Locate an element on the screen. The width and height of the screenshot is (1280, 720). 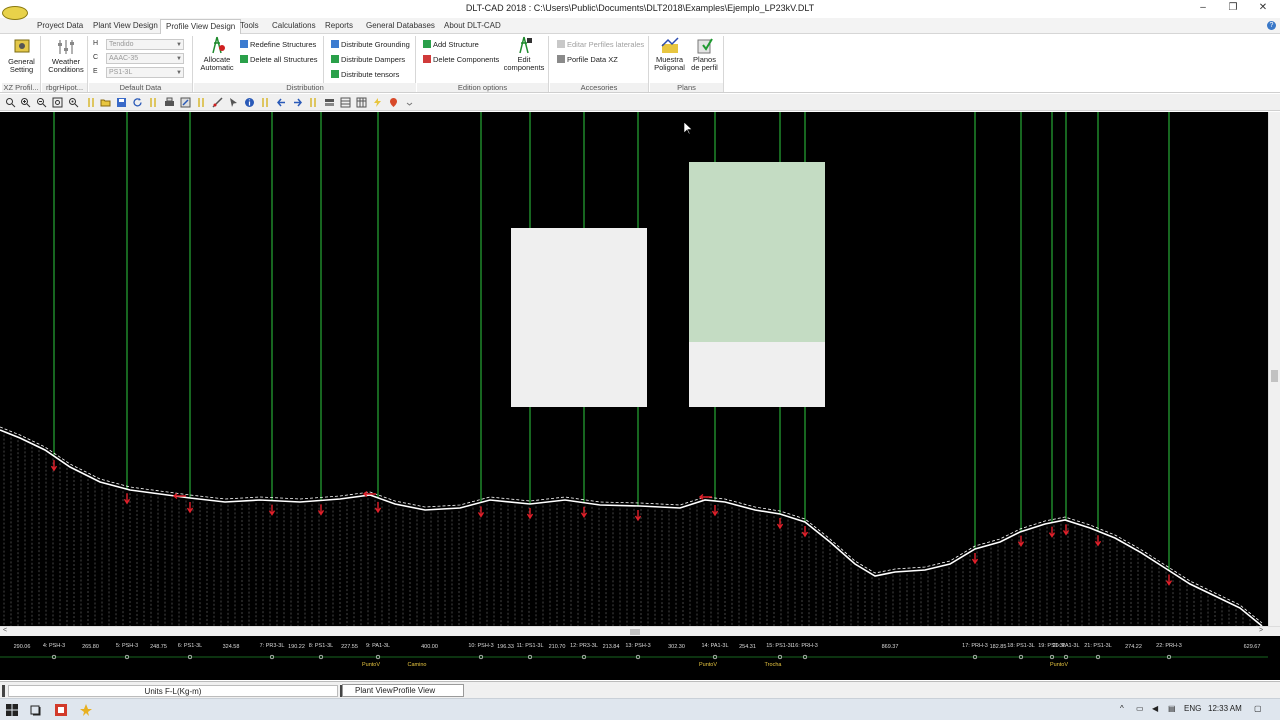
tray-network-icon: ▤ is located at coordinates (1172, 708).